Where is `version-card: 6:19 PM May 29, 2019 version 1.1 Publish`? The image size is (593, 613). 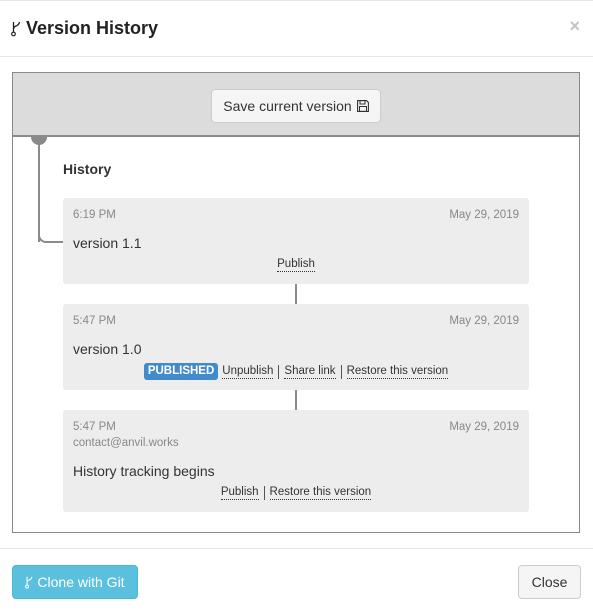 version-card: 6:19 PM May 29, 2019 version 1.1 Publish is located at coordinates (296, 241).